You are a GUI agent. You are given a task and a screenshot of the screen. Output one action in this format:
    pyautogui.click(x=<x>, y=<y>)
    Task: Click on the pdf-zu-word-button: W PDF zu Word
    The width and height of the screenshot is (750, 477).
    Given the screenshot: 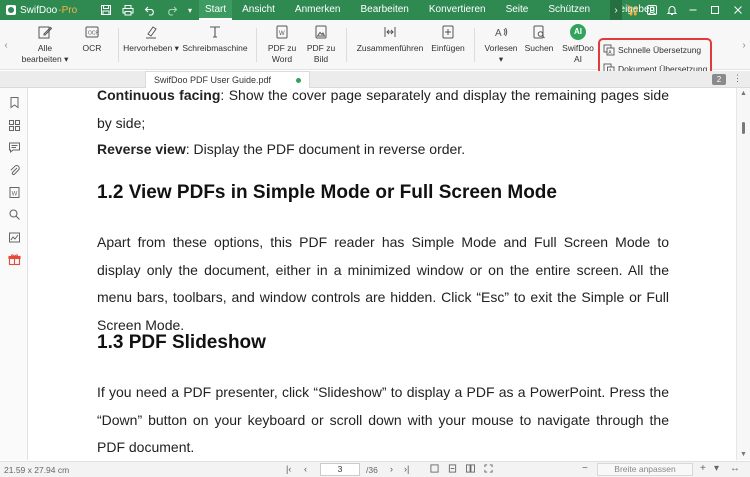 What is the action you would take?
    pyautogui.click(x=282, y=46)
    